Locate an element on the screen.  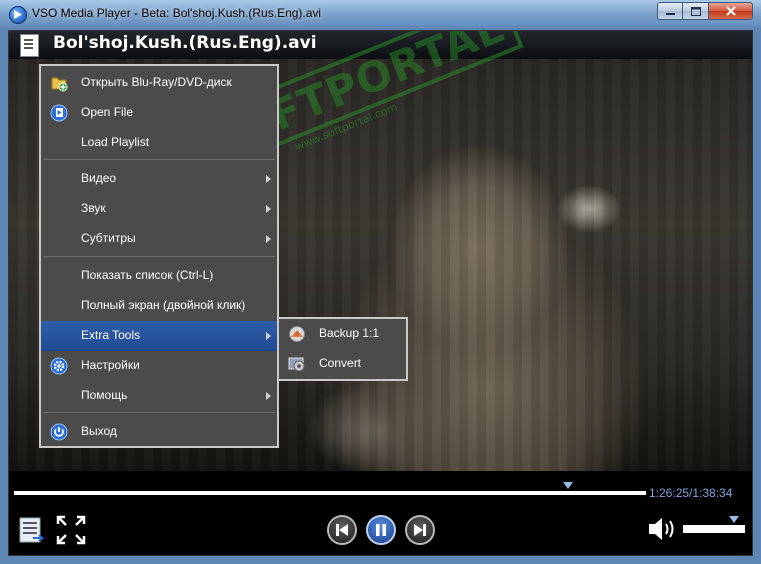
menu-item-label: Open File is located at coordinates (107, 112).